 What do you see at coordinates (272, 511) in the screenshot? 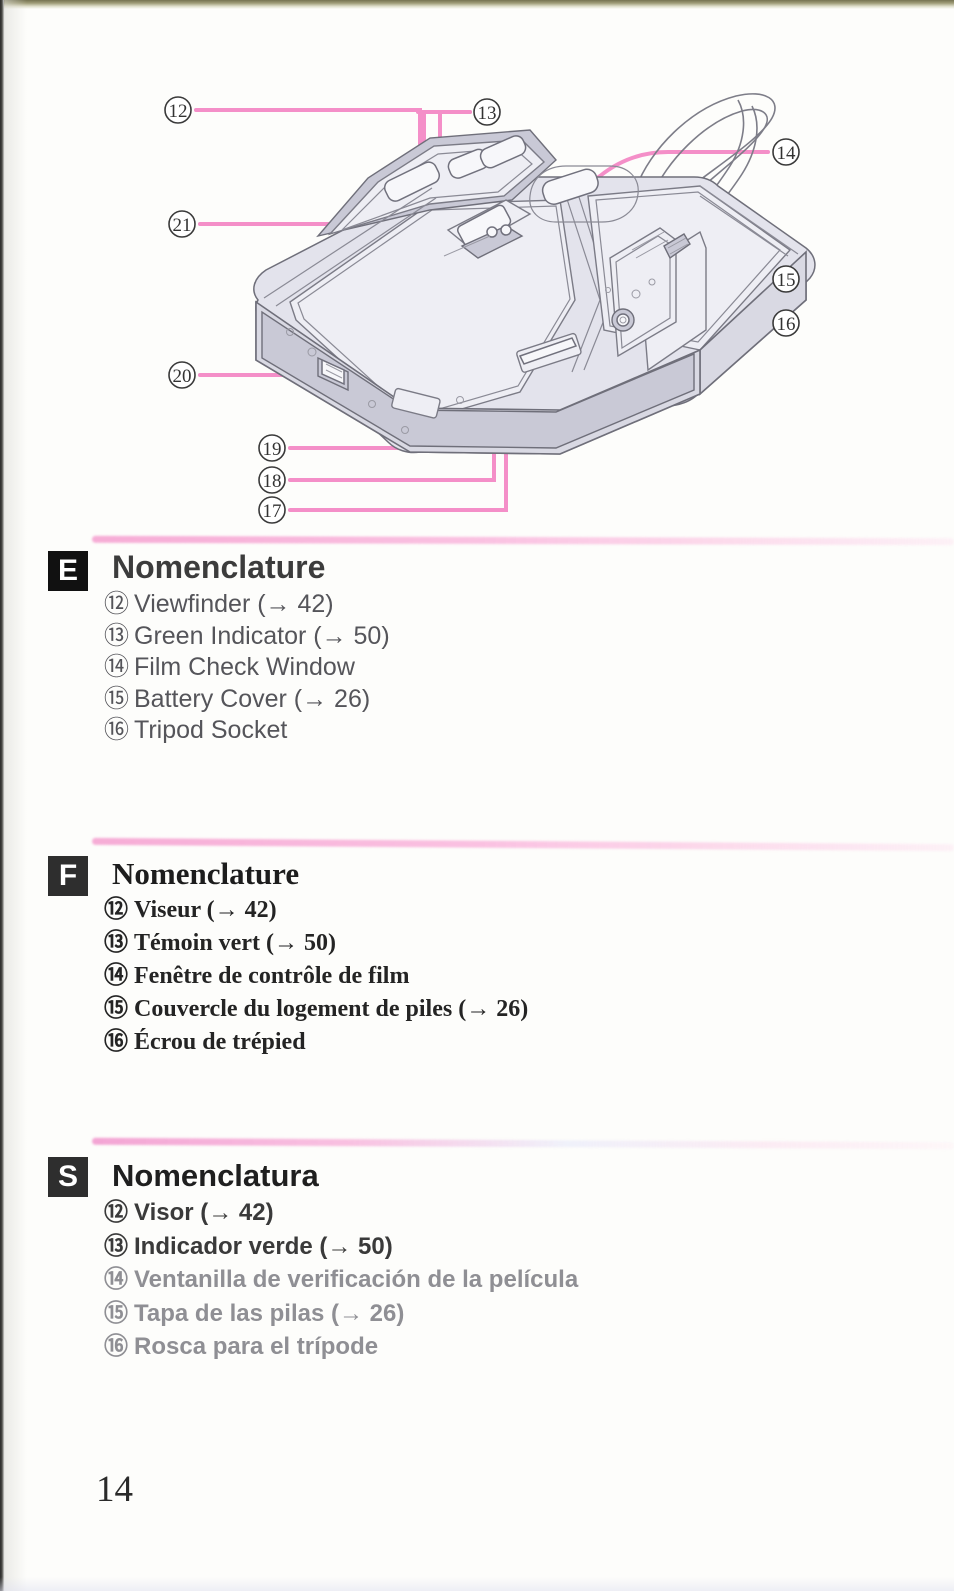
I see `svg-text: 17` at bounding box center [272, 511].